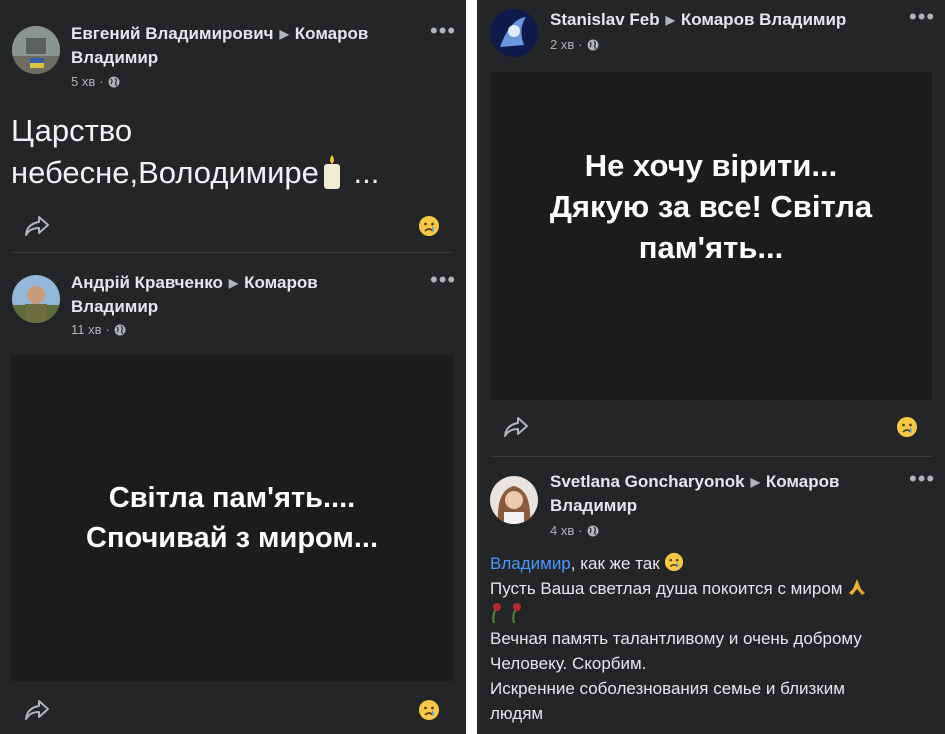  What do you see at coordinates (857, 587) in the screenshot?
I see `folded-hands-icon` at bounding box center [857, 587].